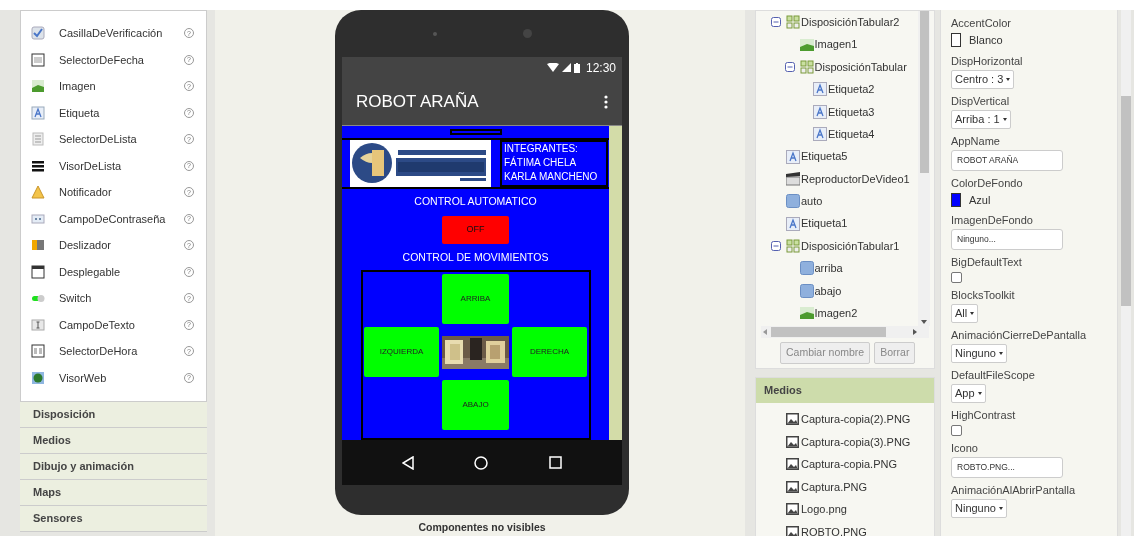  What do you see at coordinates (552, 67) in the screenshot?
I see `wifi-icon` at bounding box center [552, 67].